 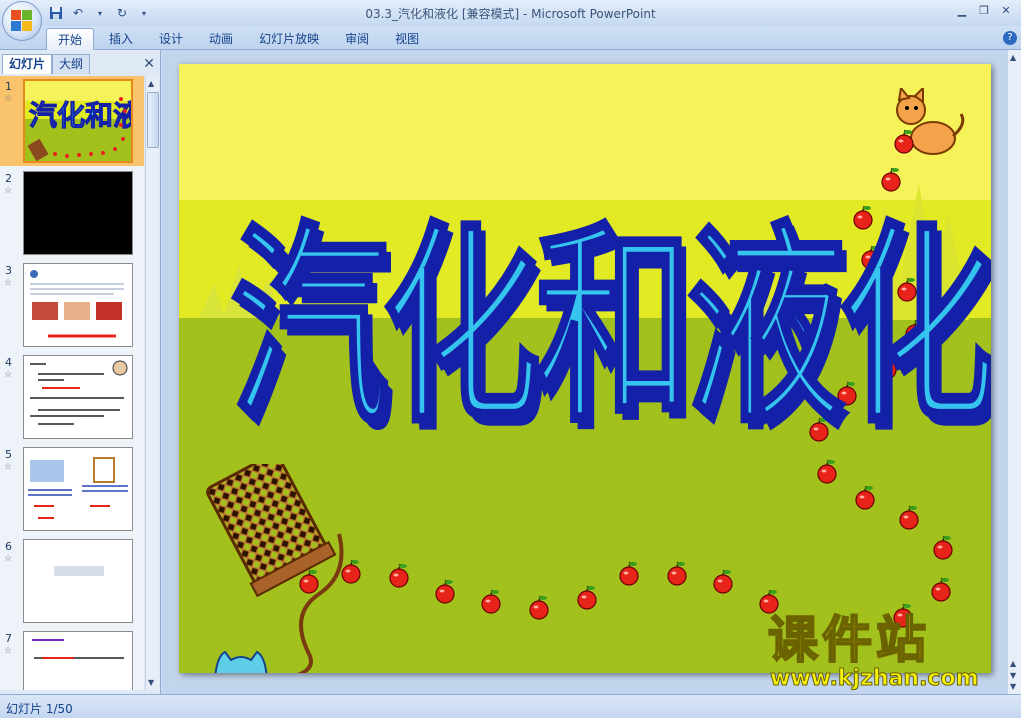 I want to click on office-logo-icon, so click(x=22, y=21).